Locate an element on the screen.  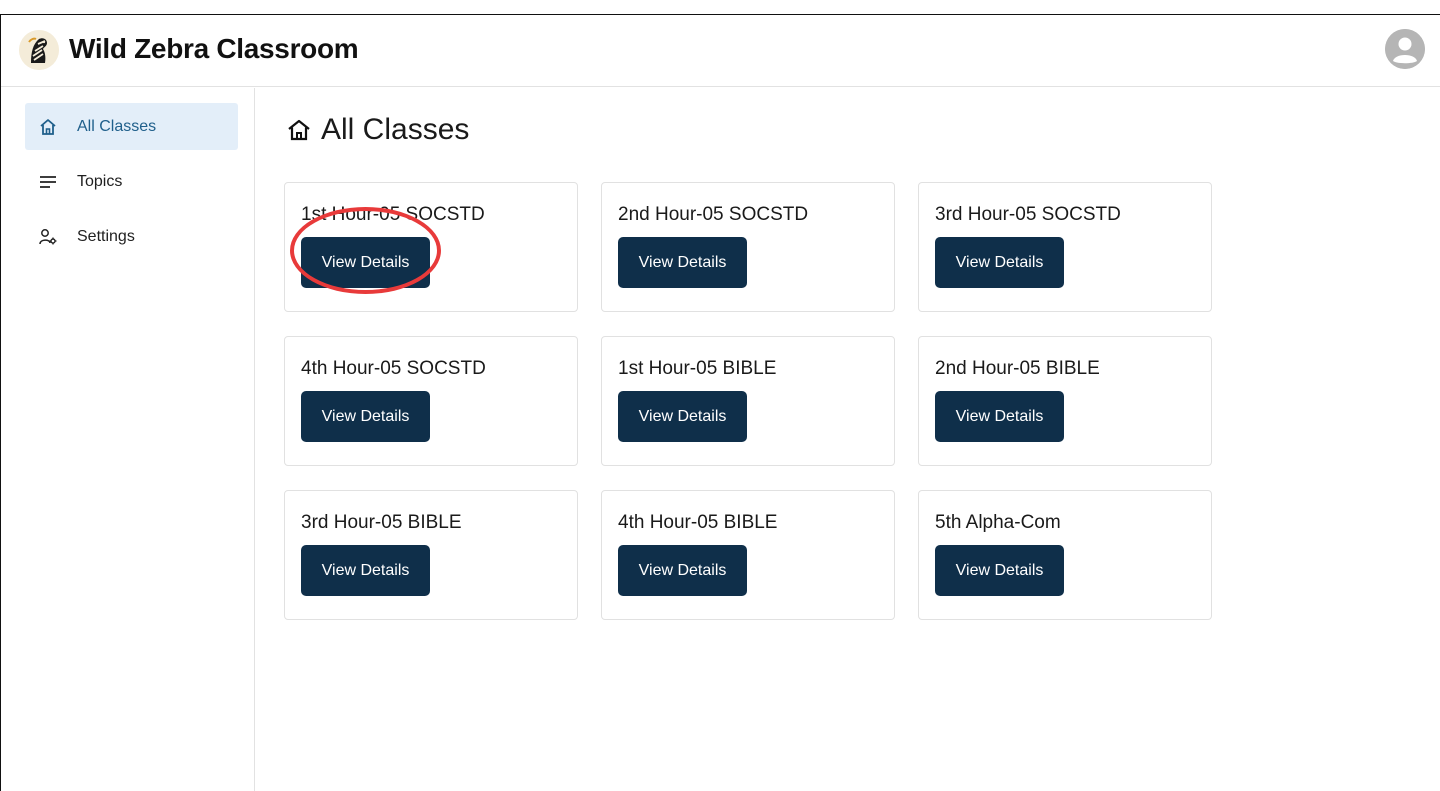
sidebar-item-settings: Settings is located at coordinates (131, 236).